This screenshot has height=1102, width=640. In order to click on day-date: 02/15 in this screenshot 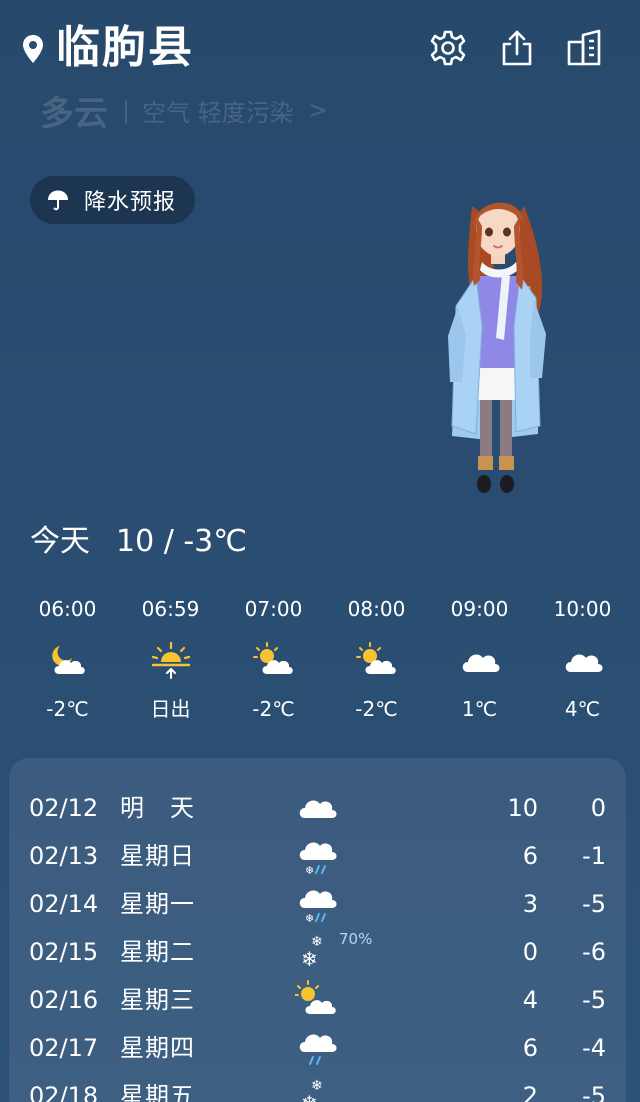, I will do `click(64, 952)`.